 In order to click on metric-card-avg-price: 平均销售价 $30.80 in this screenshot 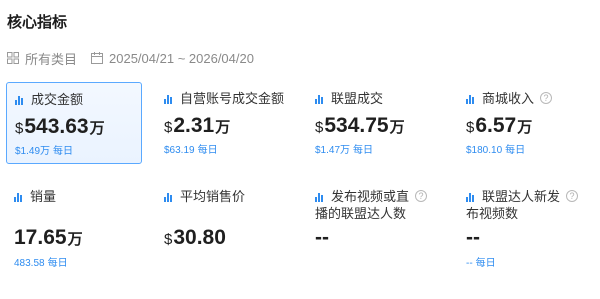, I will do `click(224, 225)`.